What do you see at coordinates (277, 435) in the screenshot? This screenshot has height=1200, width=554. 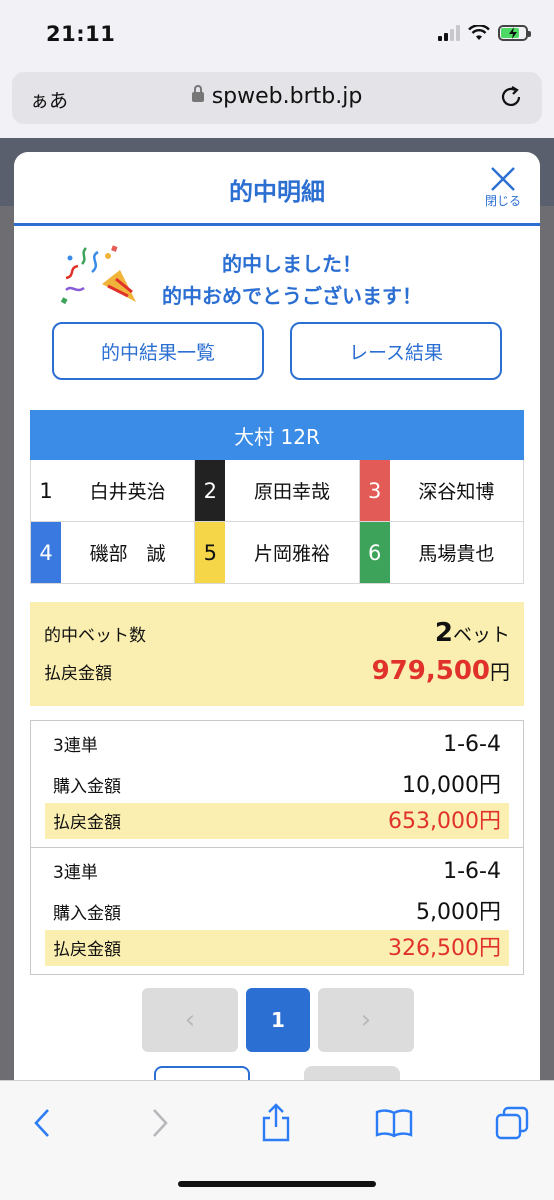 I see `race-header: 大村 12R` at bounding box center [277, 435].